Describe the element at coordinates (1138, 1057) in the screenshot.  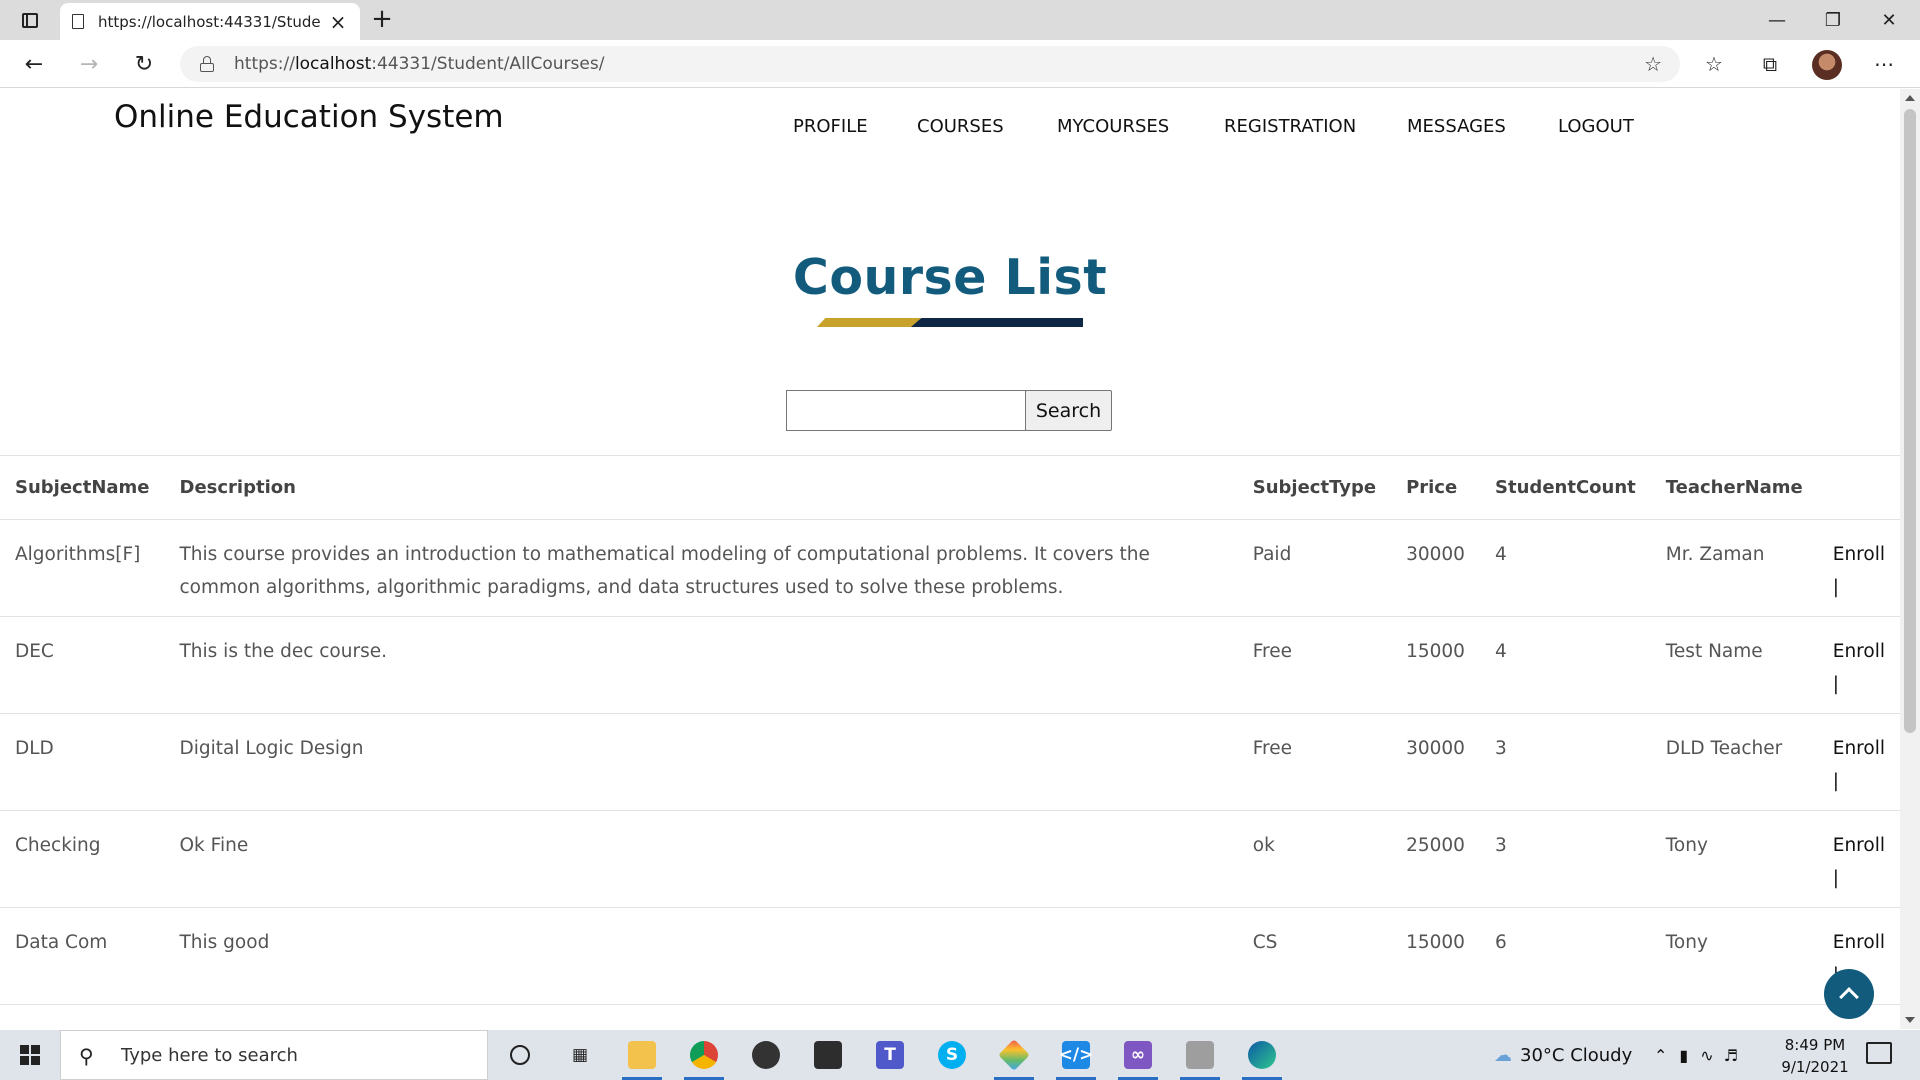
I see `visual-studio-icon: ∞` at that location.